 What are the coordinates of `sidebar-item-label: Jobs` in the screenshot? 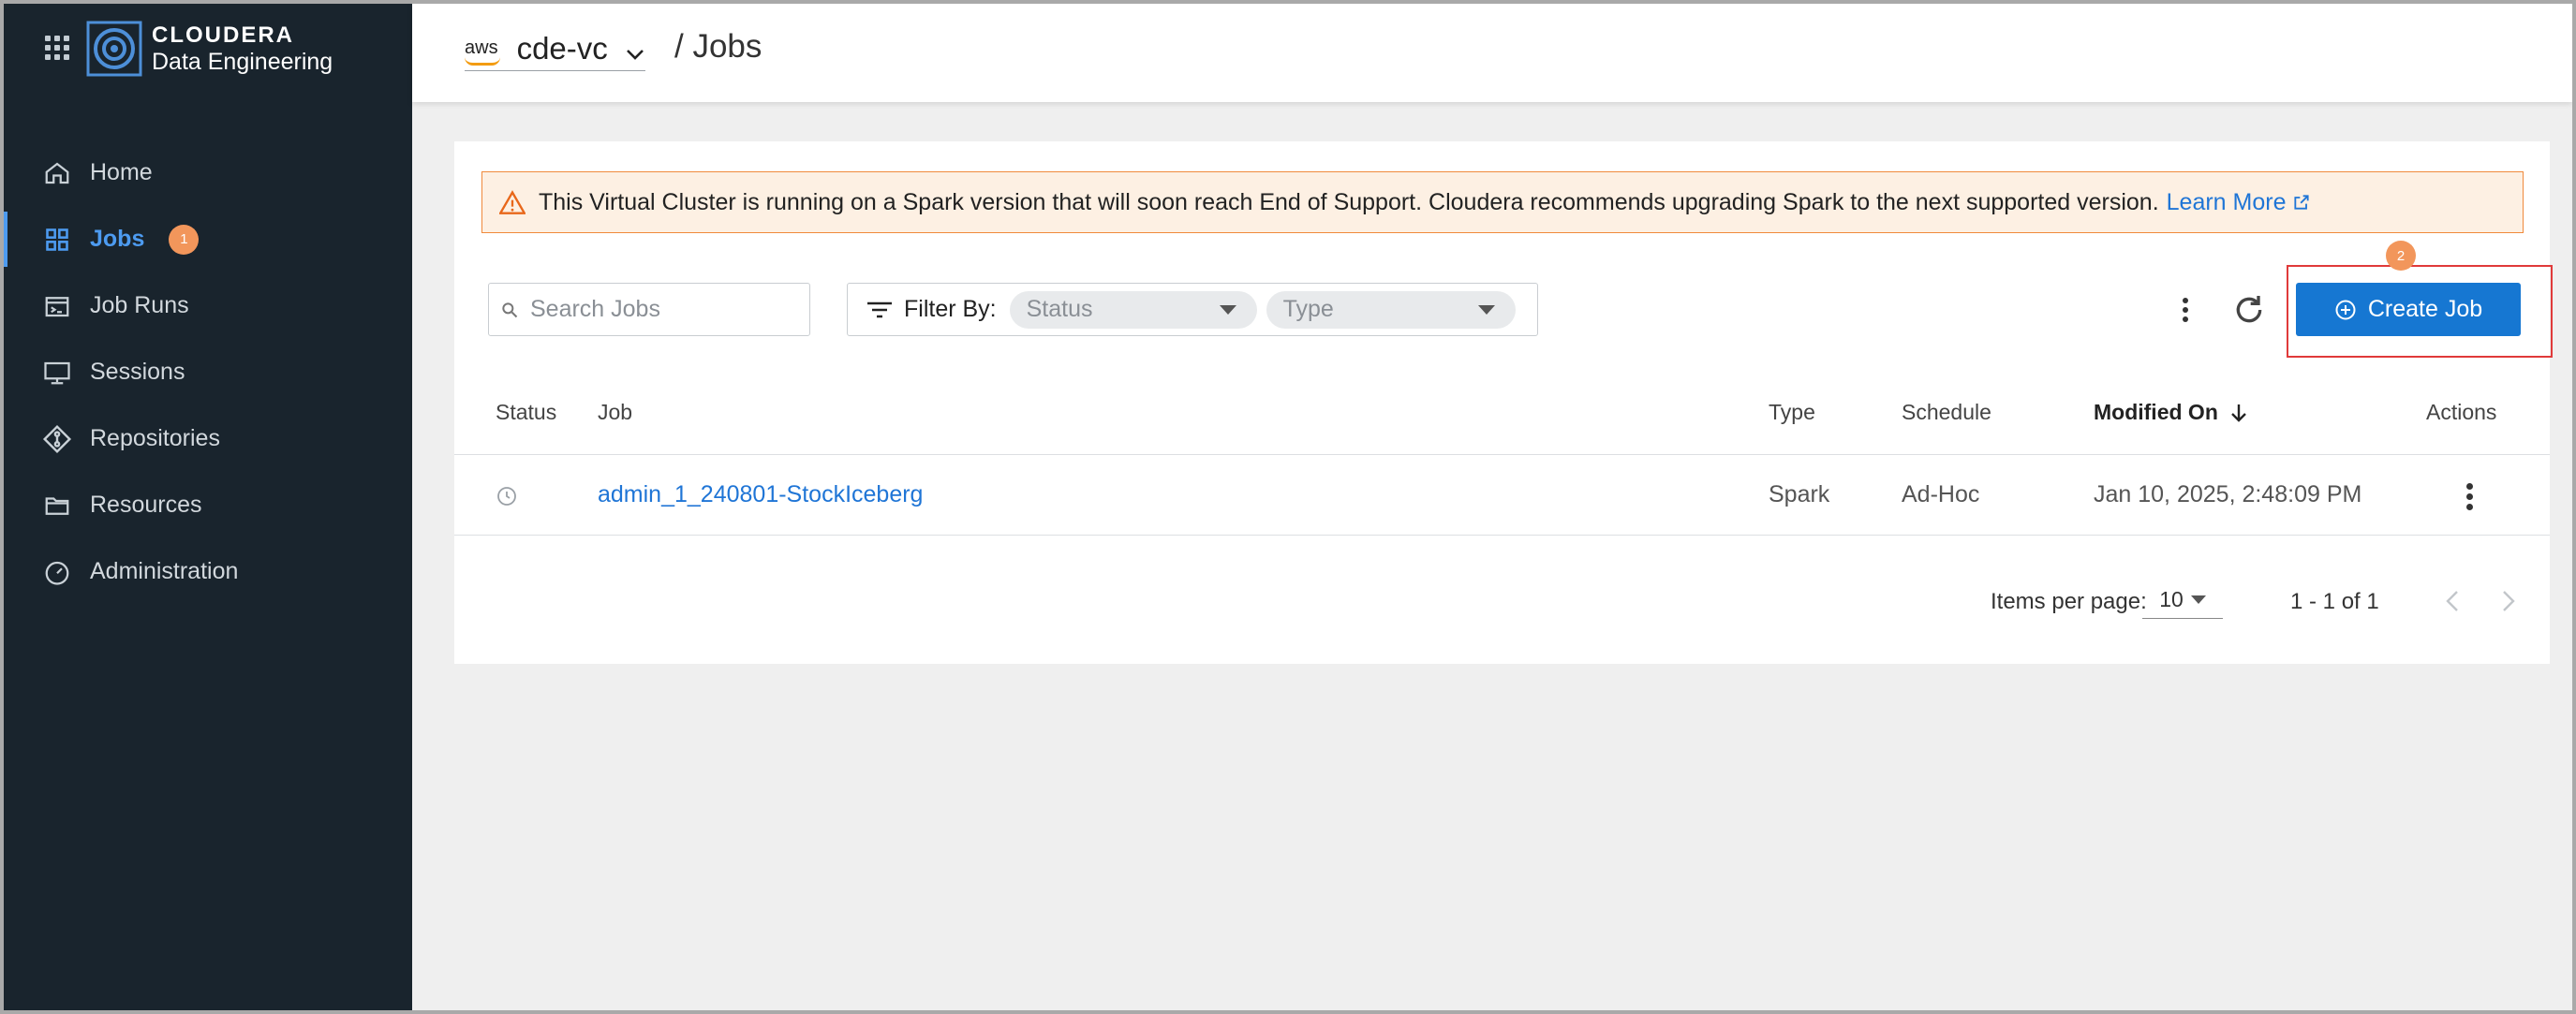 It's located at (117, 239).